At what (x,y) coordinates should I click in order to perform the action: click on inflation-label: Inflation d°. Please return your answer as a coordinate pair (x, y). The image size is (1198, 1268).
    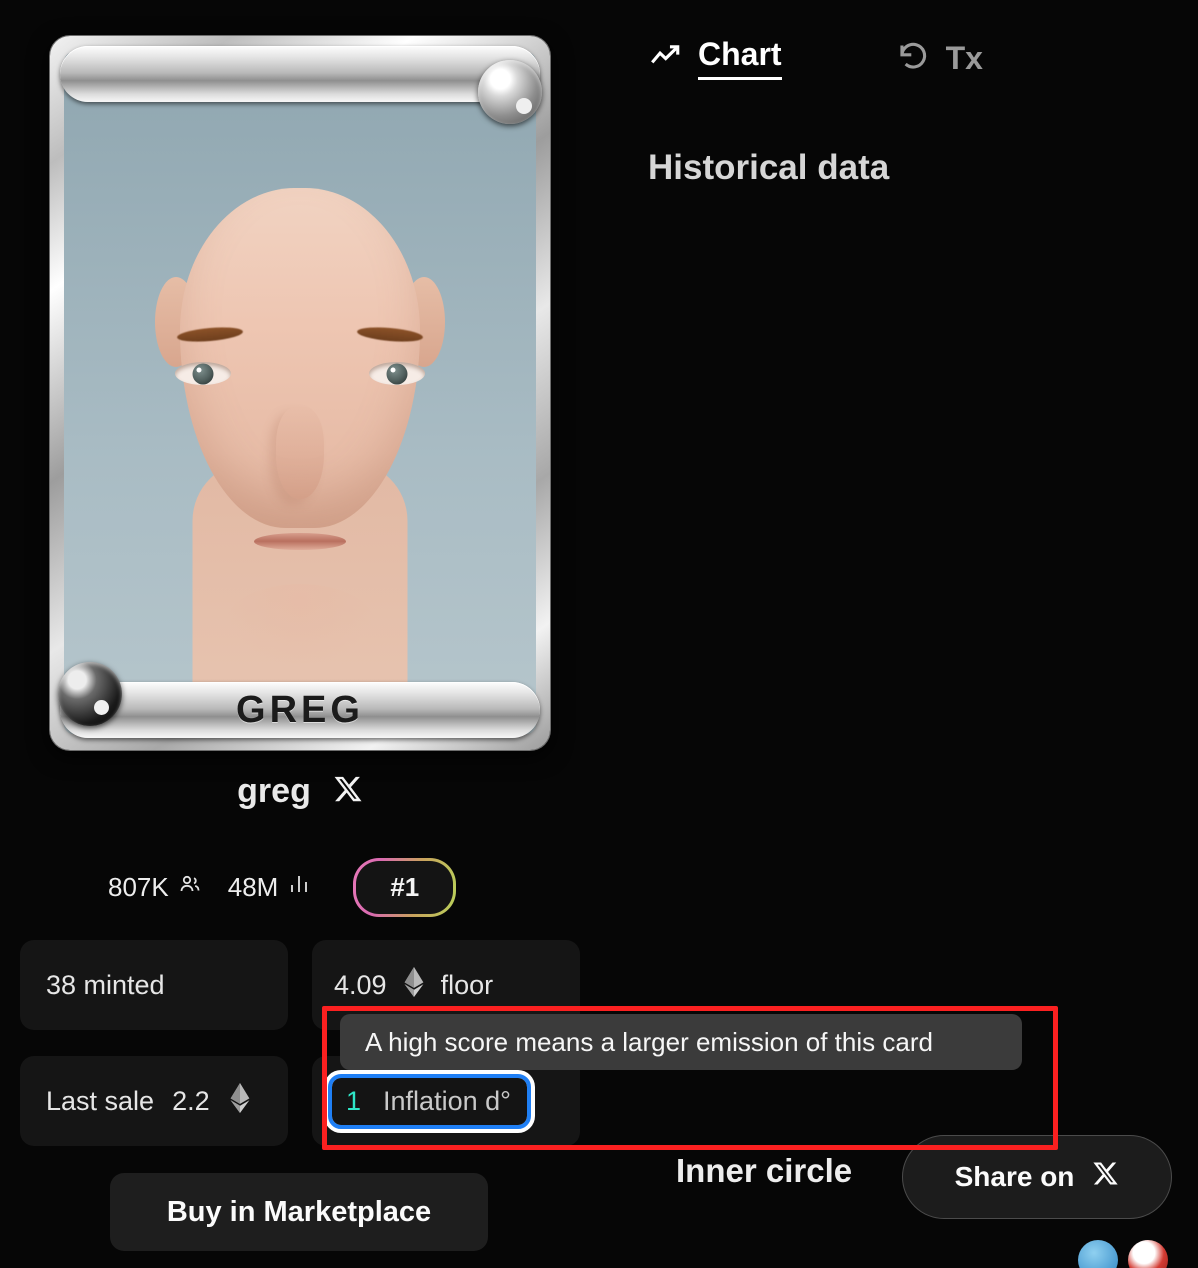
    Looking at the image, I should click on (447, 1100).